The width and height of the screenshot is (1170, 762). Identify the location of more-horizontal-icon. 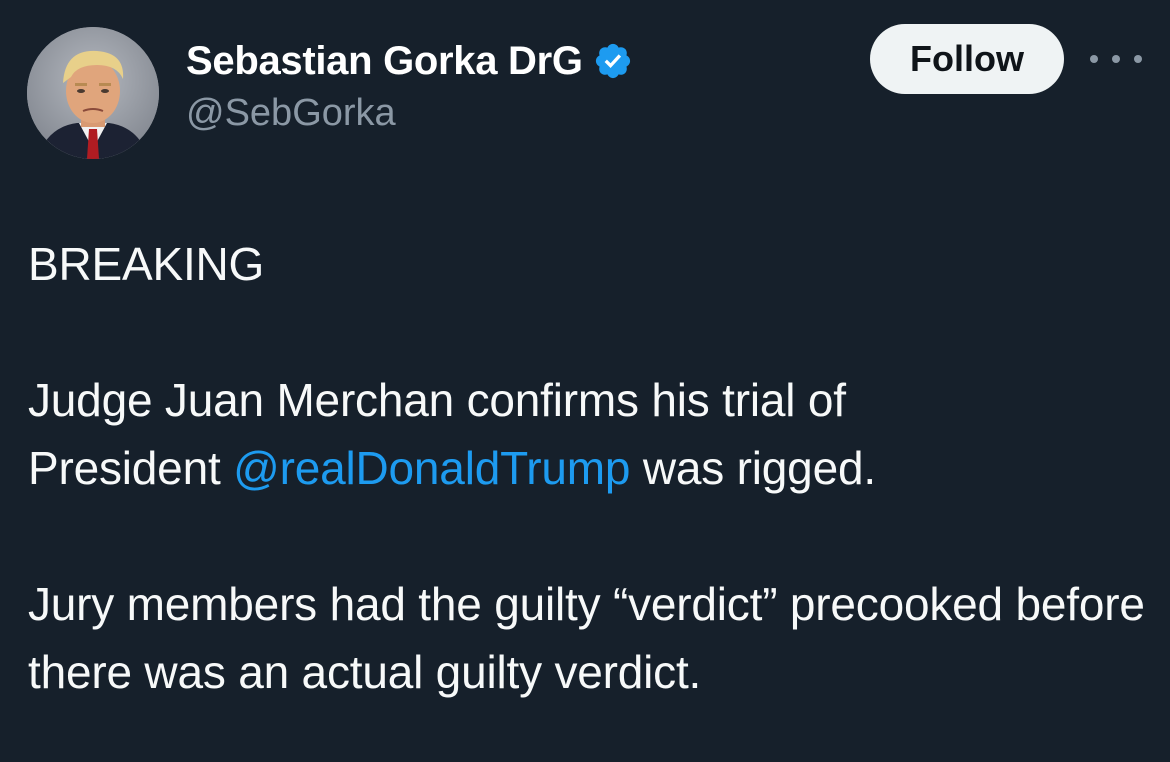
(1116, 59).